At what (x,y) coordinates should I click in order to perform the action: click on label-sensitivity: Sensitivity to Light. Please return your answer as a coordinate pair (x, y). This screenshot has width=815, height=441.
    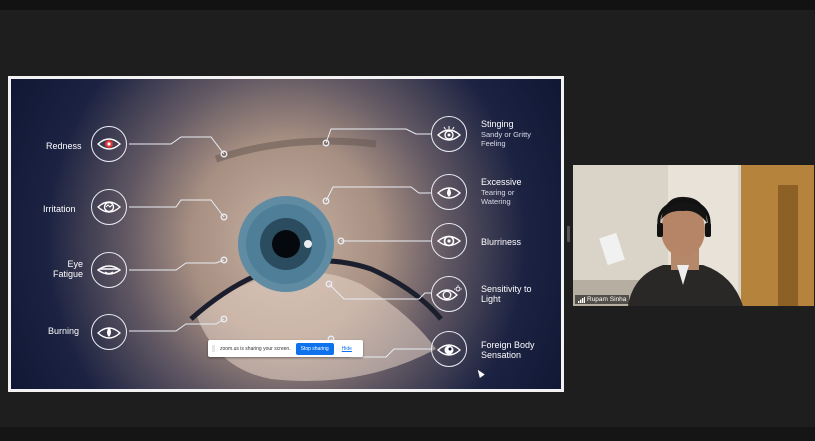
    Looking at the image, I should click on (506, 294).